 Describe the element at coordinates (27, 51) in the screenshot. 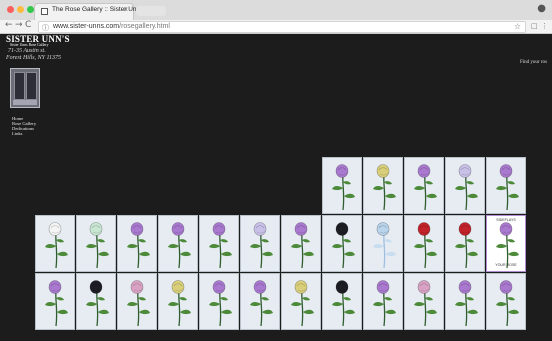

I see `address-line-1: 71-35 Austin st.` at that location.